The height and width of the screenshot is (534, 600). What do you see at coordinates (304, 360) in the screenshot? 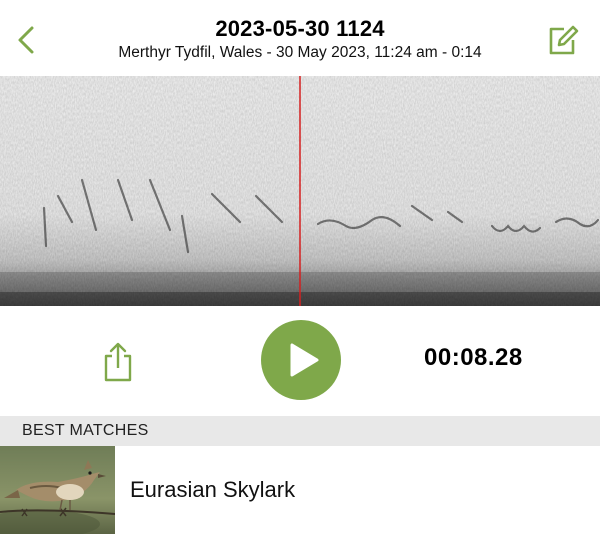
I see `play-icon` at bounding box center [304, 360].